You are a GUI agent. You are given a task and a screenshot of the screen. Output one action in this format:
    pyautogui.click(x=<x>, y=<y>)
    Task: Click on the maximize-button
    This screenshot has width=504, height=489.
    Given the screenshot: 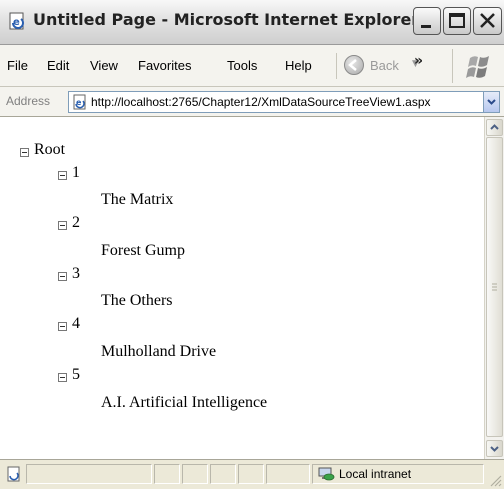 What is the action you would take?
    pyautogui.click(x=457, y=21)
    